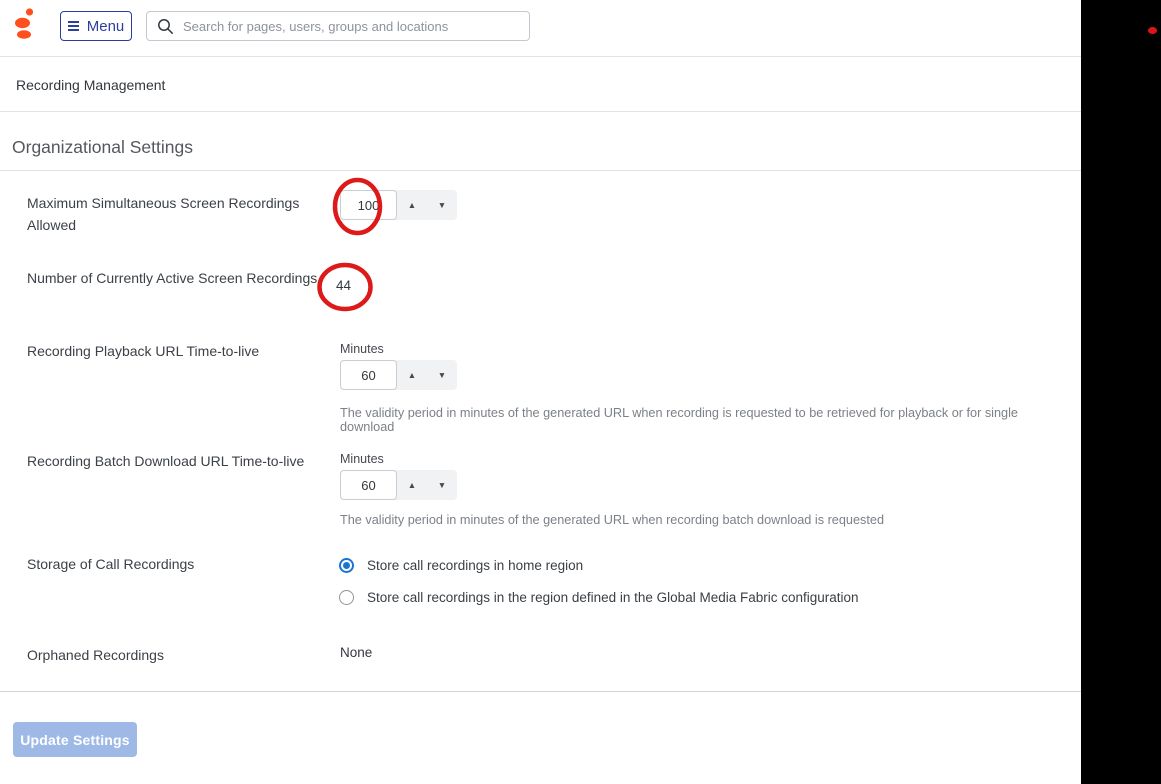  What do you see at coordinates (143, 351) in the screenshot?
I see `field-label: Recording Playback URL Time-to-live` at bounding box center [143, 351].